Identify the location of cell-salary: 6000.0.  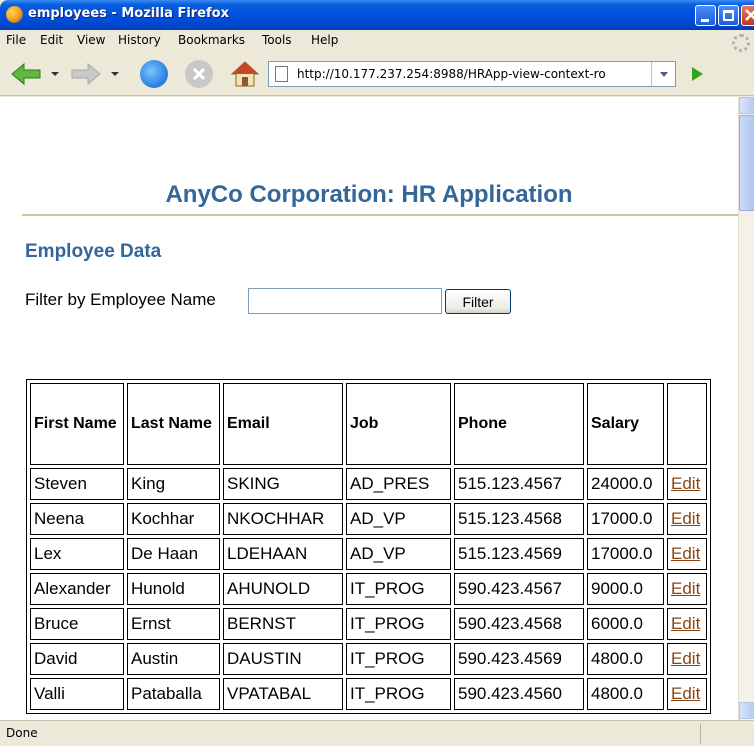
(625, 624).